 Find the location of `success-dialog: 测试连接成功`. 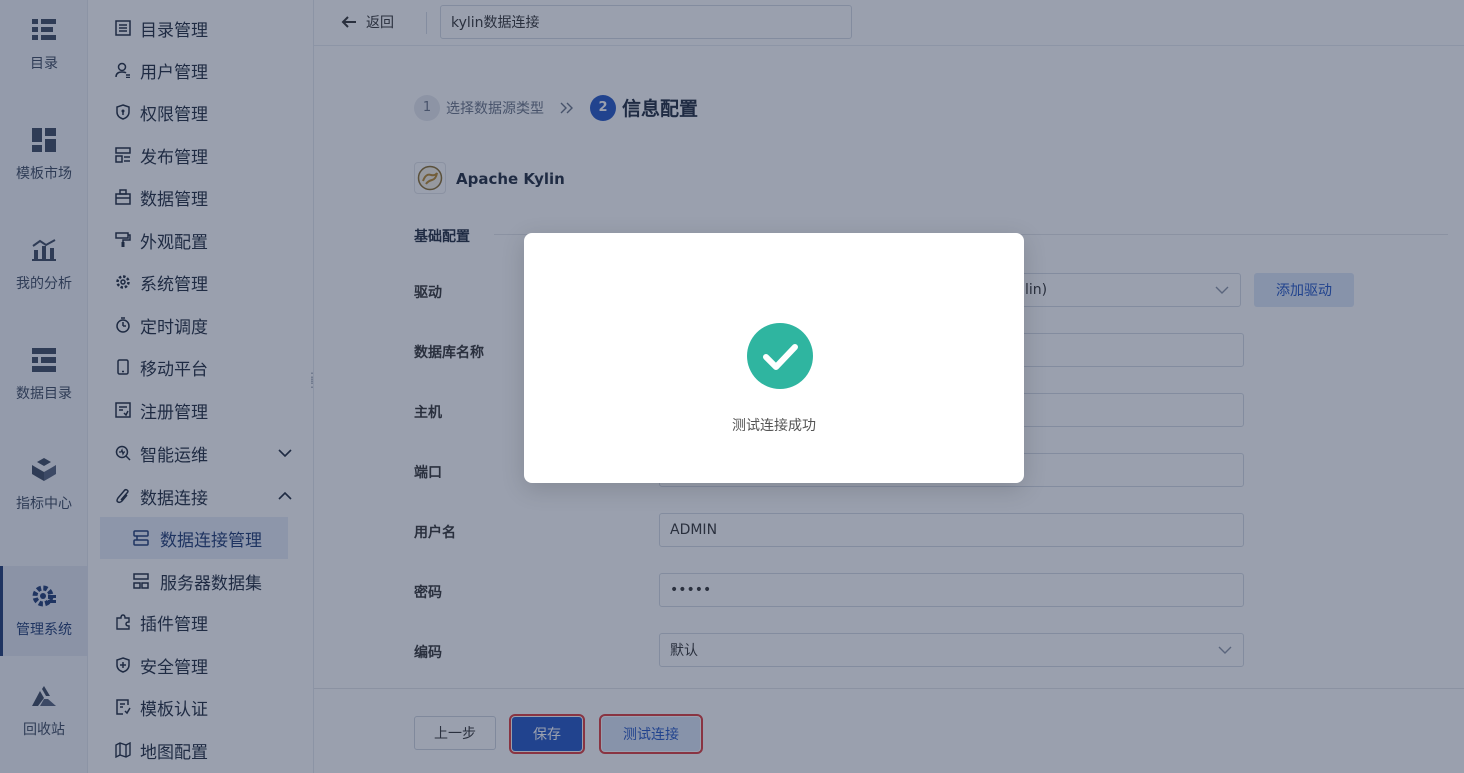

success-dialog: 测试连接成功 is located at coordinates (774, 358).